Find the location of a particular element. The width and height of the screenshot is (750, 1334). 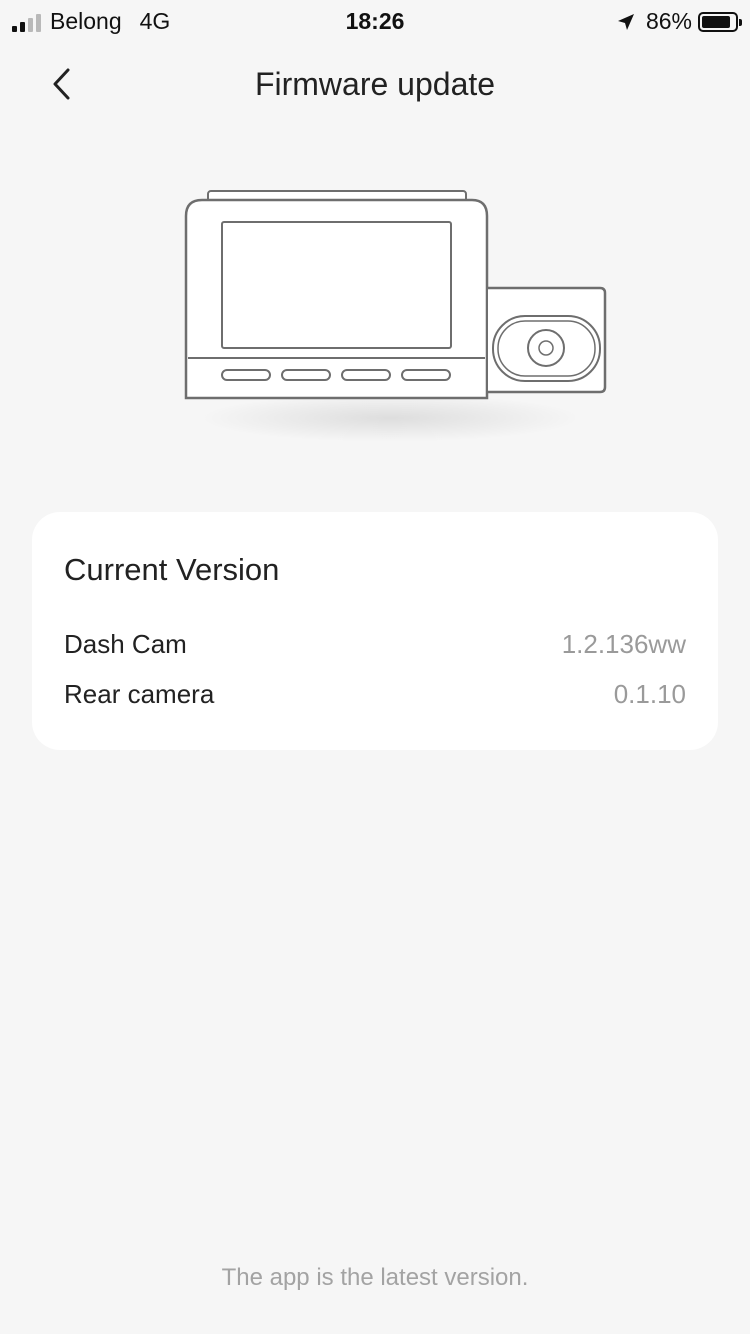

navigation-bar: Firmware update is located at coordinates (375, 84).